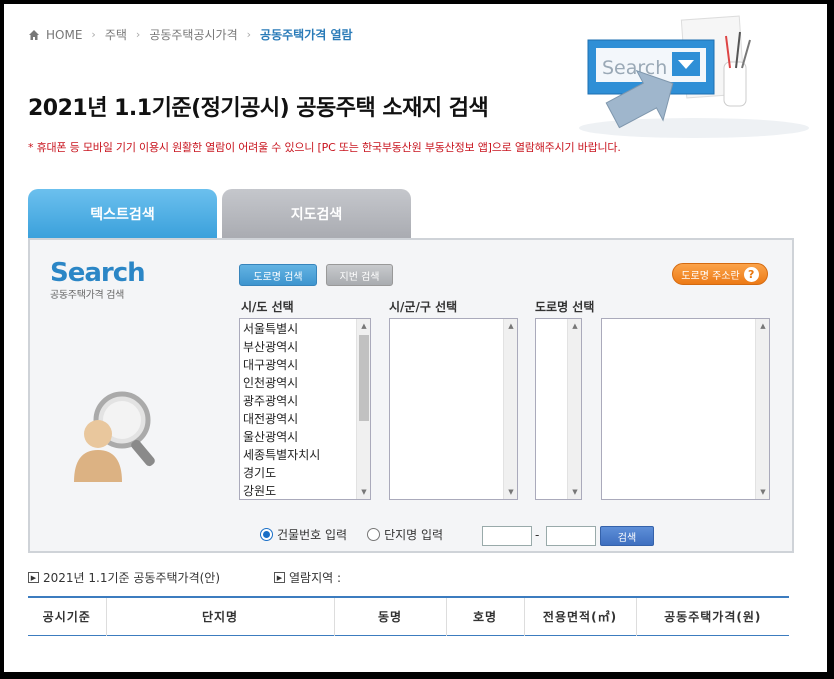  I want to click on breadcrumb: HOME › 주택 › 공동주택공시가격 › 공동주택가격 열람, so click(190, 34).